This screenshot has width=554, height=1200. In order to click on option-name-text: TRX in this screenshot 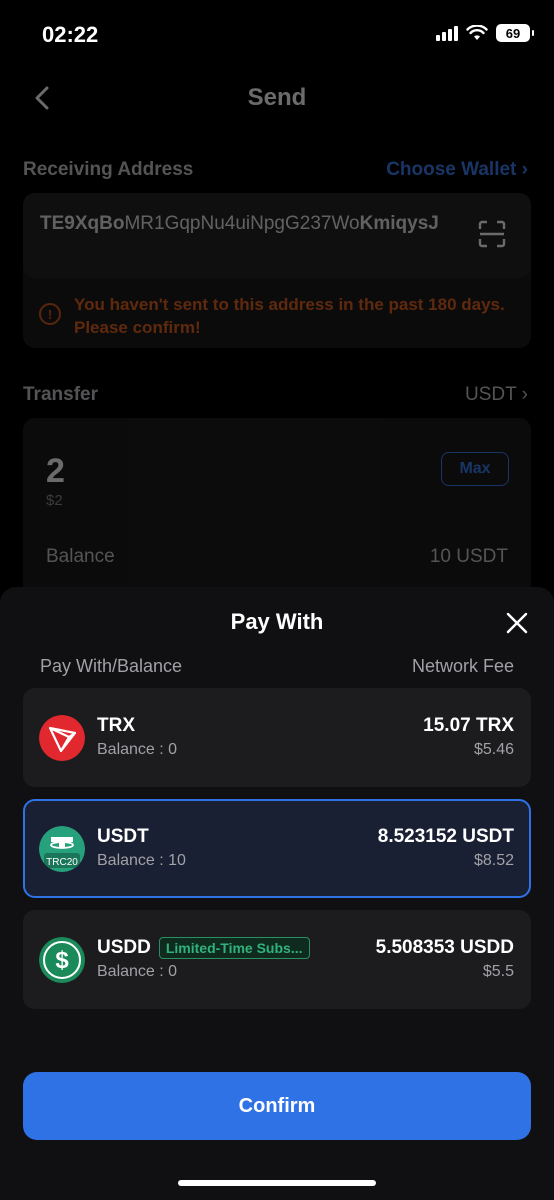, I will do `click(116, 725)`.